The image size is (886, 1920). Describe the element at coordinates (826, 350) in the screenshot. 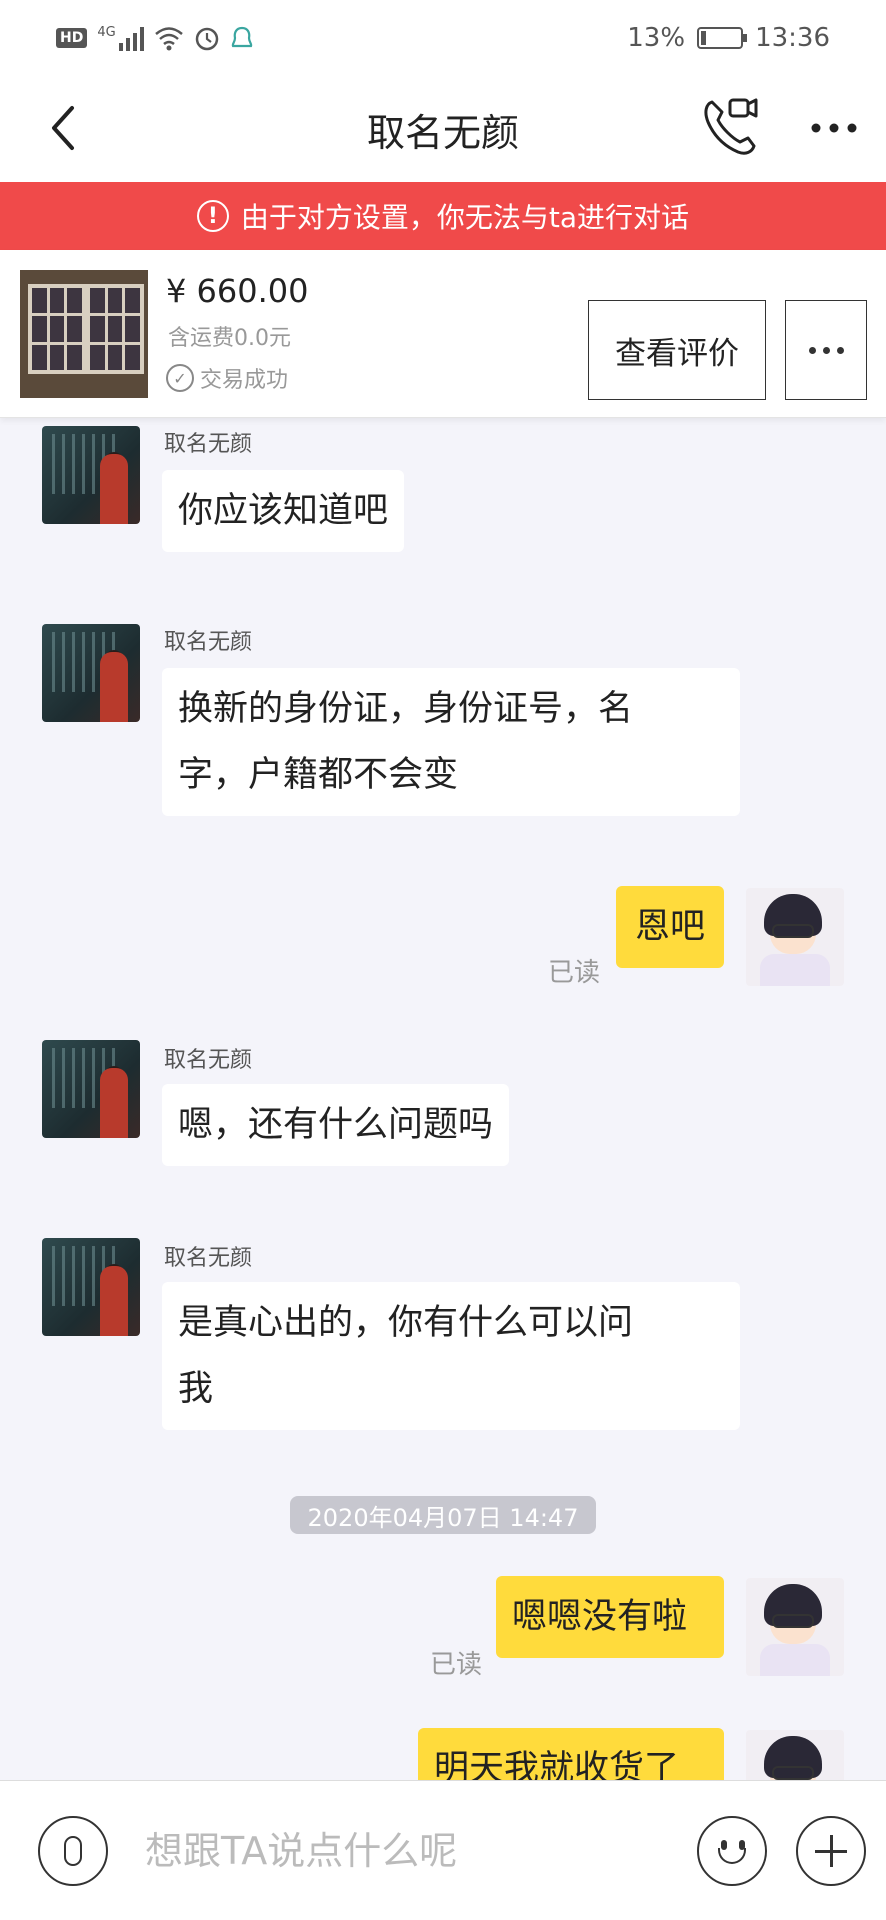

I see `card-more-button` at that location.